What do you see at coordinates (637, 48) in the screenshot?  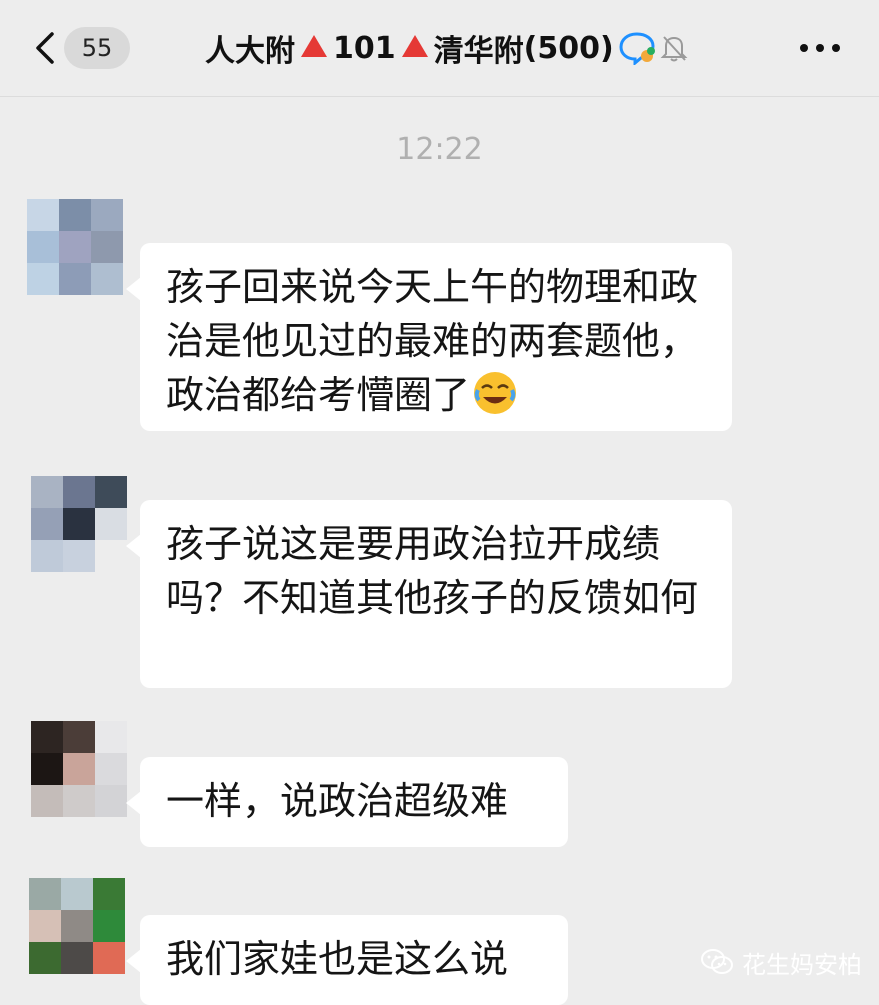 I see `qq-group-icon` at bounding box center [637, 48].